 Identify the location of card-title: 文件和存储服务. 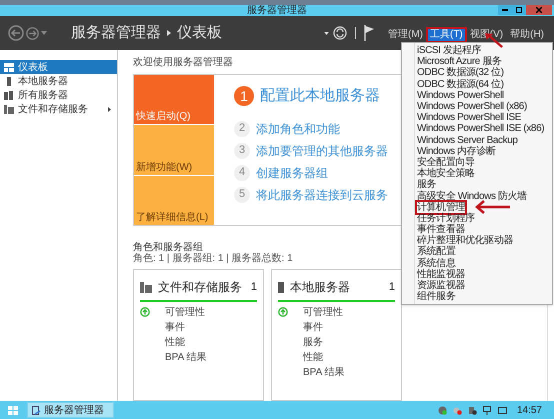
(201, 287).